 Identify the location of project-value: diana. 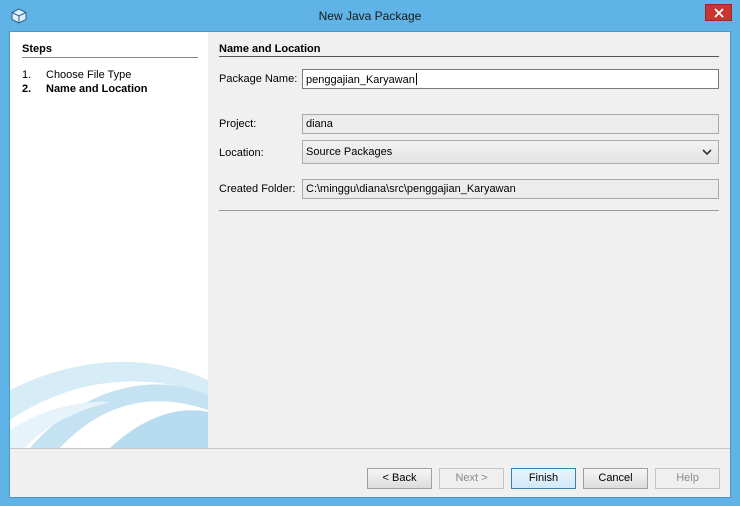
(319, 124).